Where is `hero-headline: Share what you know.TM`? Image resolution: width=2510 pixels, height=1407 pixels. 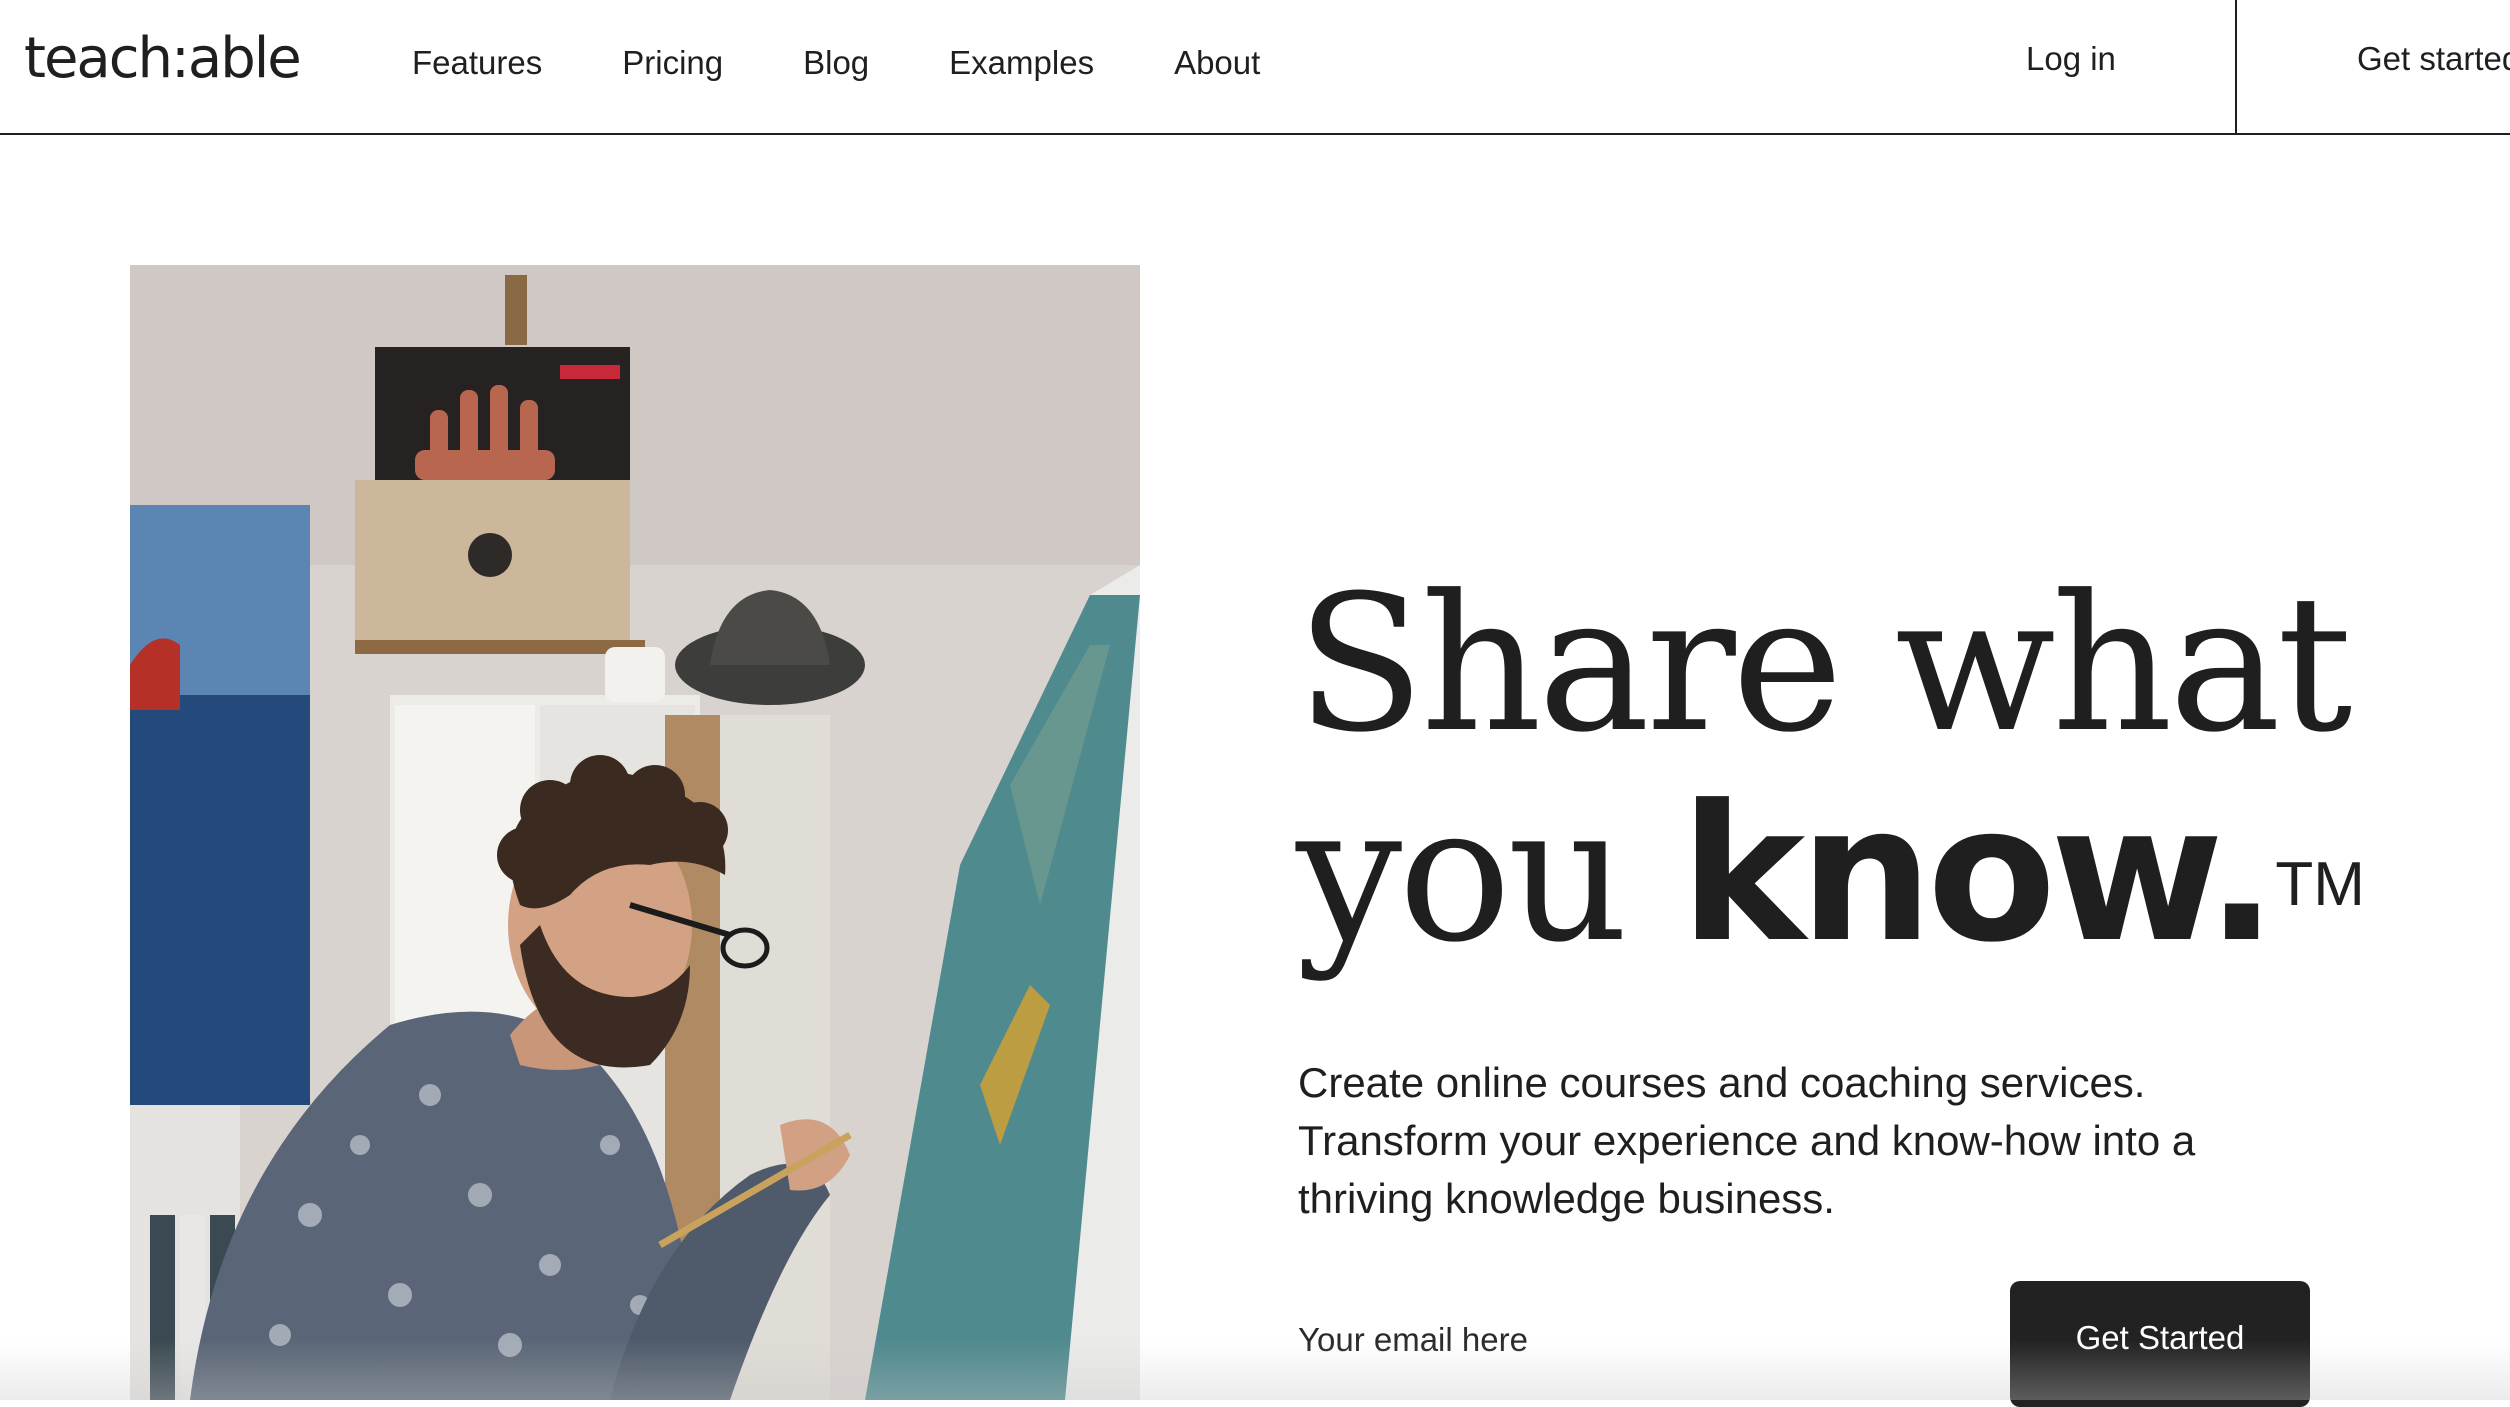
hero-headline: Share what you know.TM is located at coordinates (1846, 770).